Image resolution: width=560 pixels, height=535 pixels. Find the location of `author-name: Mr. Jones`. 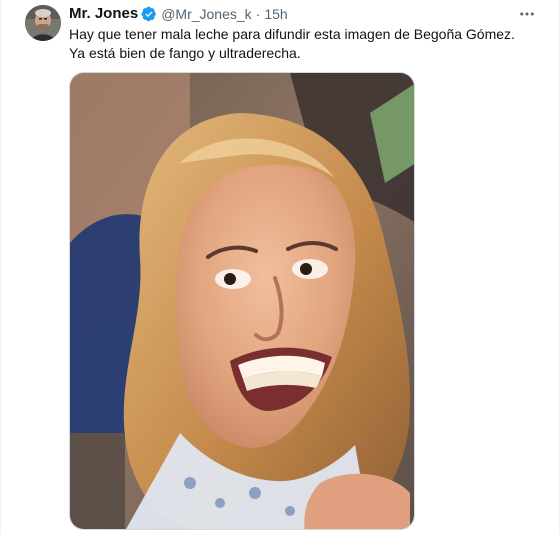

author-name: Mr. Jones is located at coordinates (103, 14).